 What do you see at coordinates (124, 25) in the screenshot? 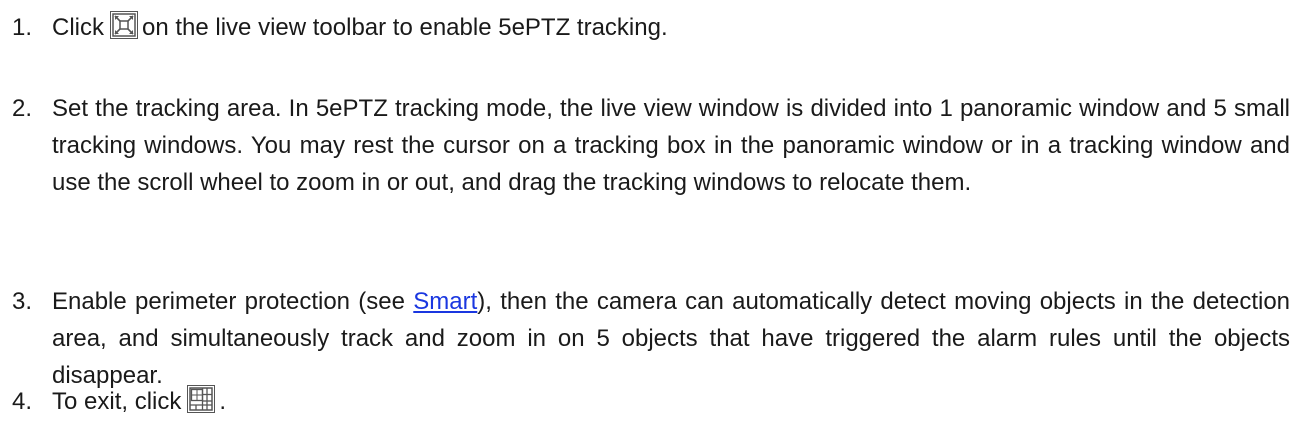
I see `5ptz-tracking-icon` at bounding box center [124, 25].